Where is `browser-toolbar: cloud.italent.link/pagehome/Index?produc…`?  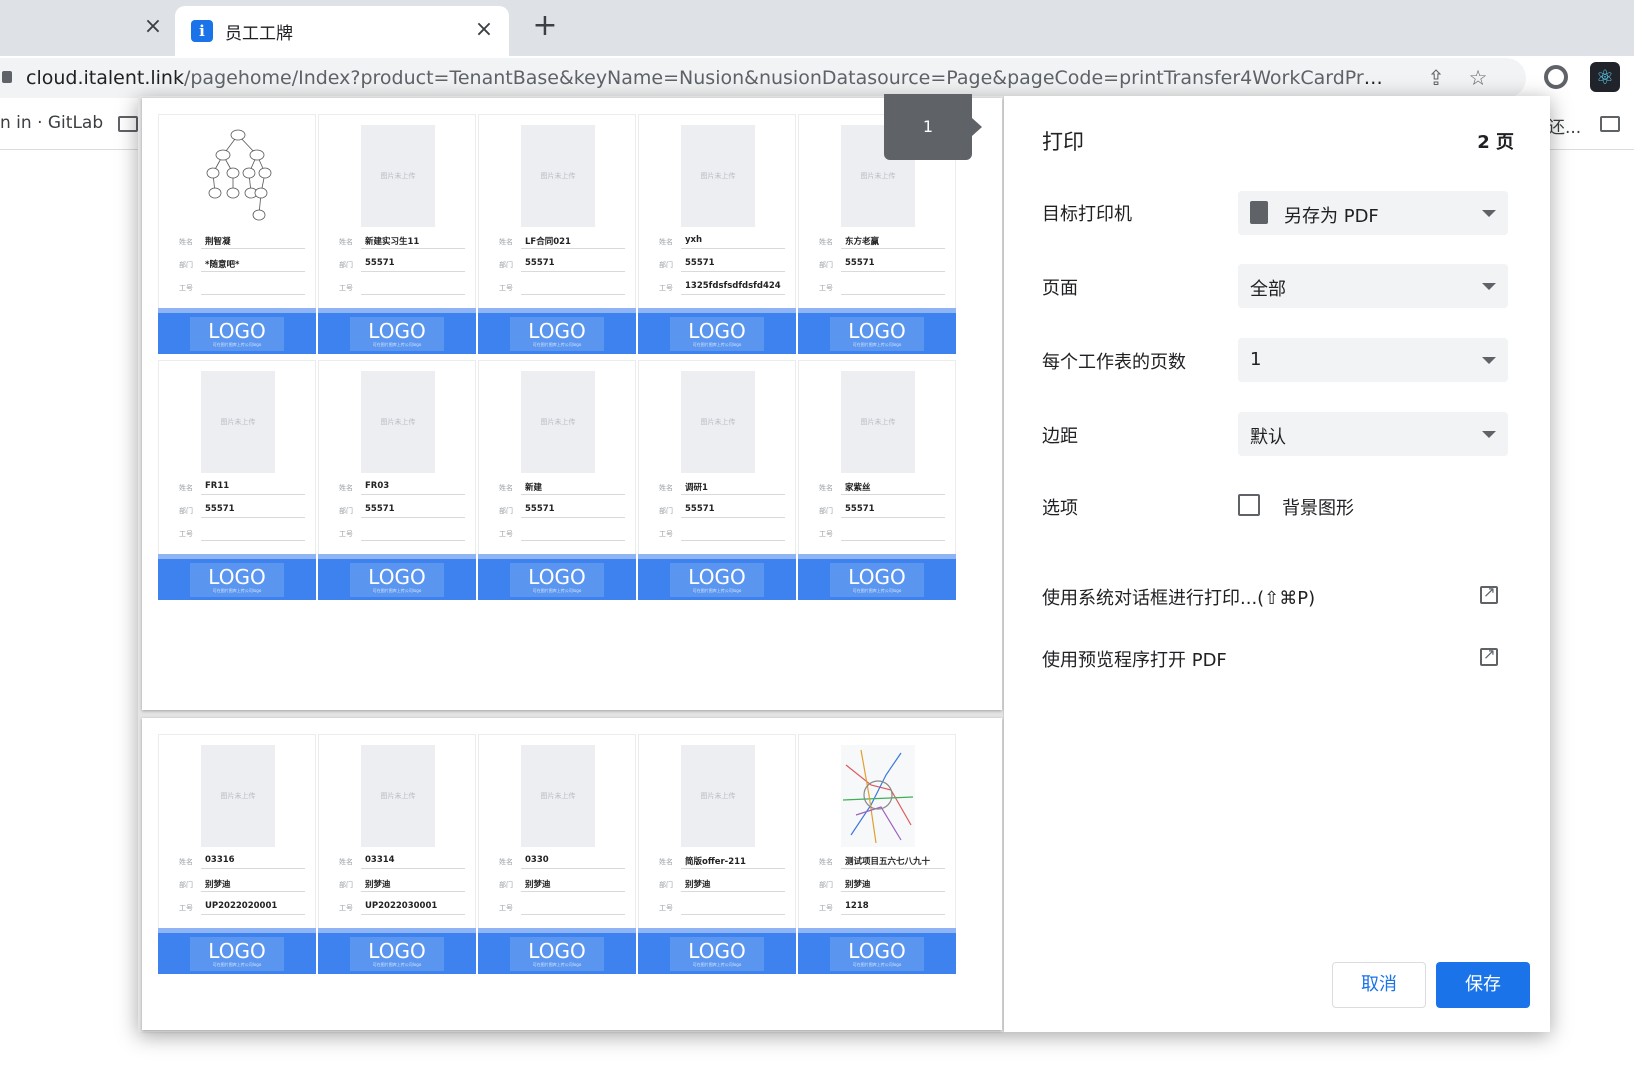
browser-toolbar: cloud.italent.link/pagehome/Index?produc… is located at coordinates (817, 77).